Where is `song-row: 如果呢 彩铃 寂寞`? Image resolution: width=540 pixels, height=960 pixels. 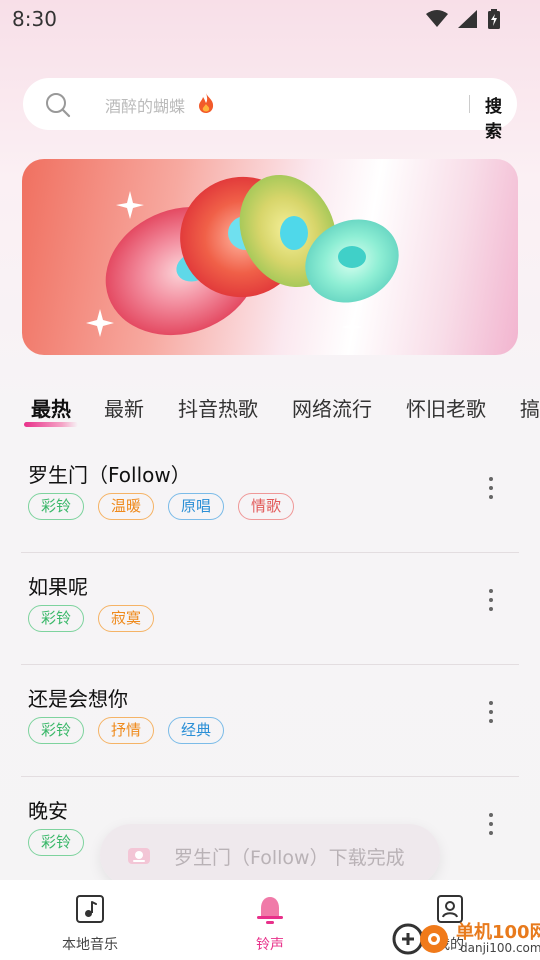
song-row: 如果呢 彩铃 寂寞 is located at coordinates (270, 609).